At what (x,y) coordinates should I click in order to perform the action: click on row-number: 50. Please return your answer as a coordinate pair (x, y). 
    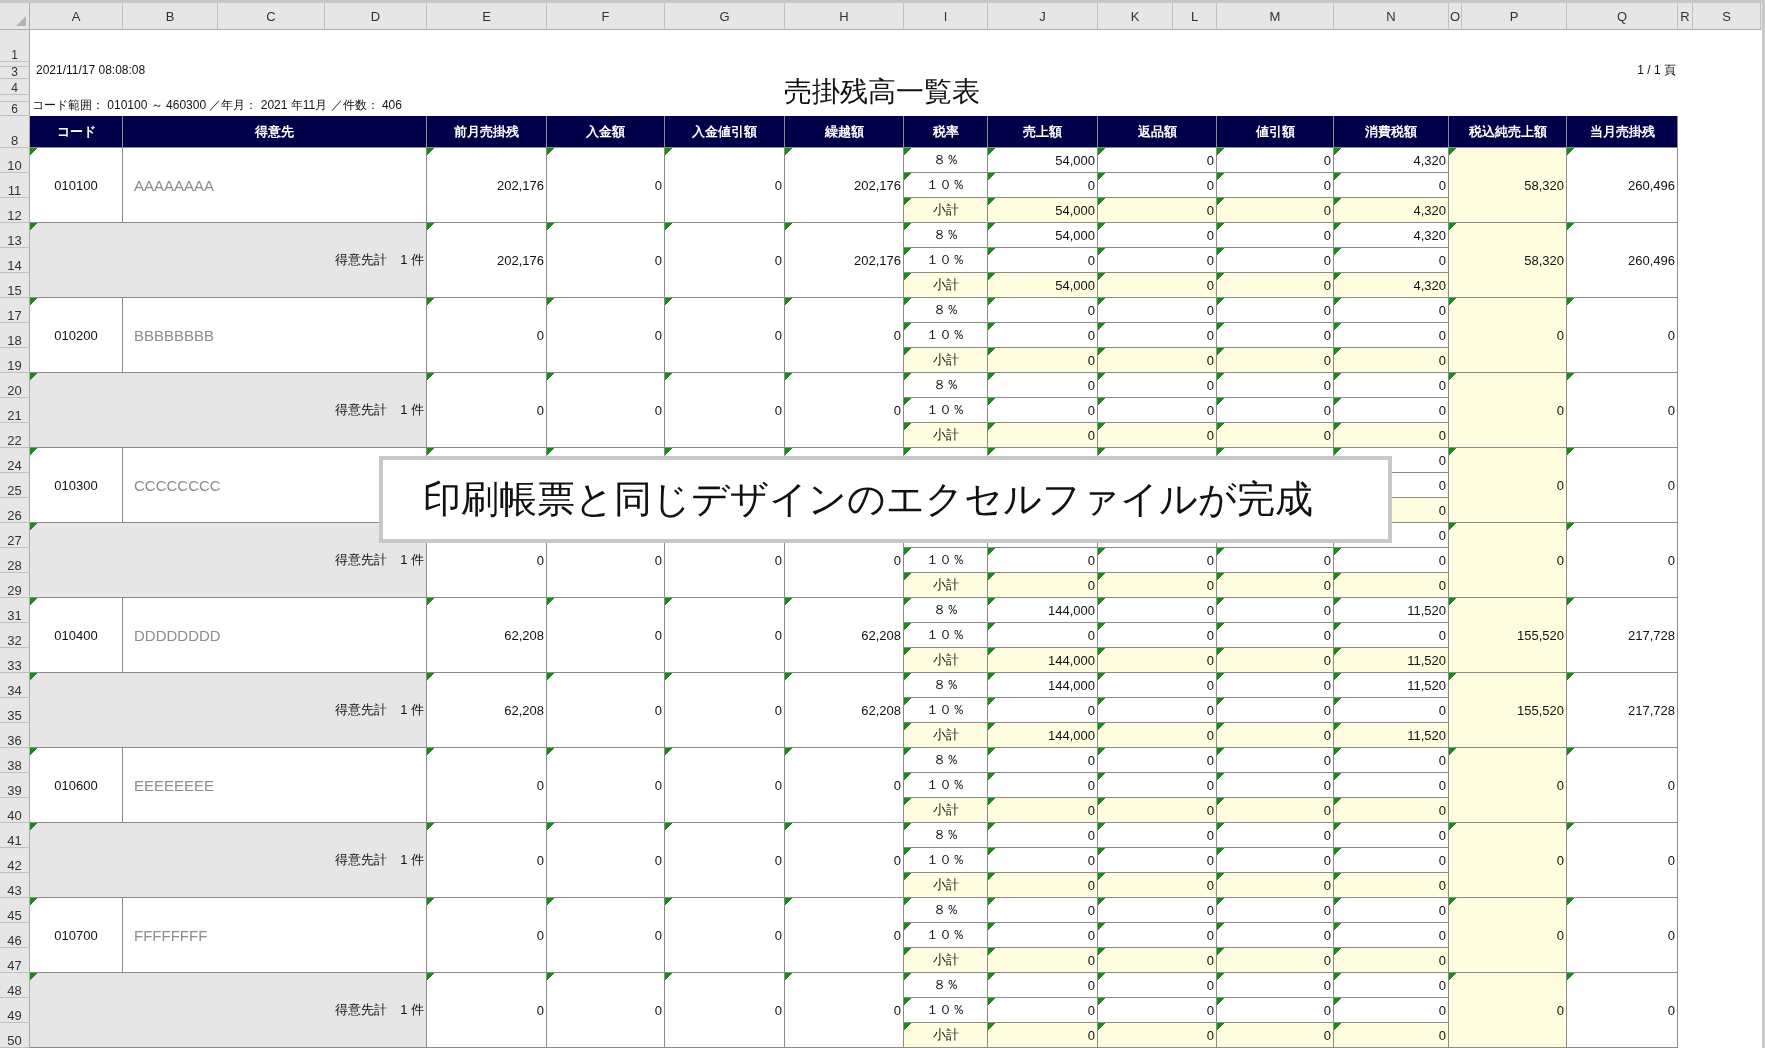
    Looking at the image, I should click on (15, 1035).